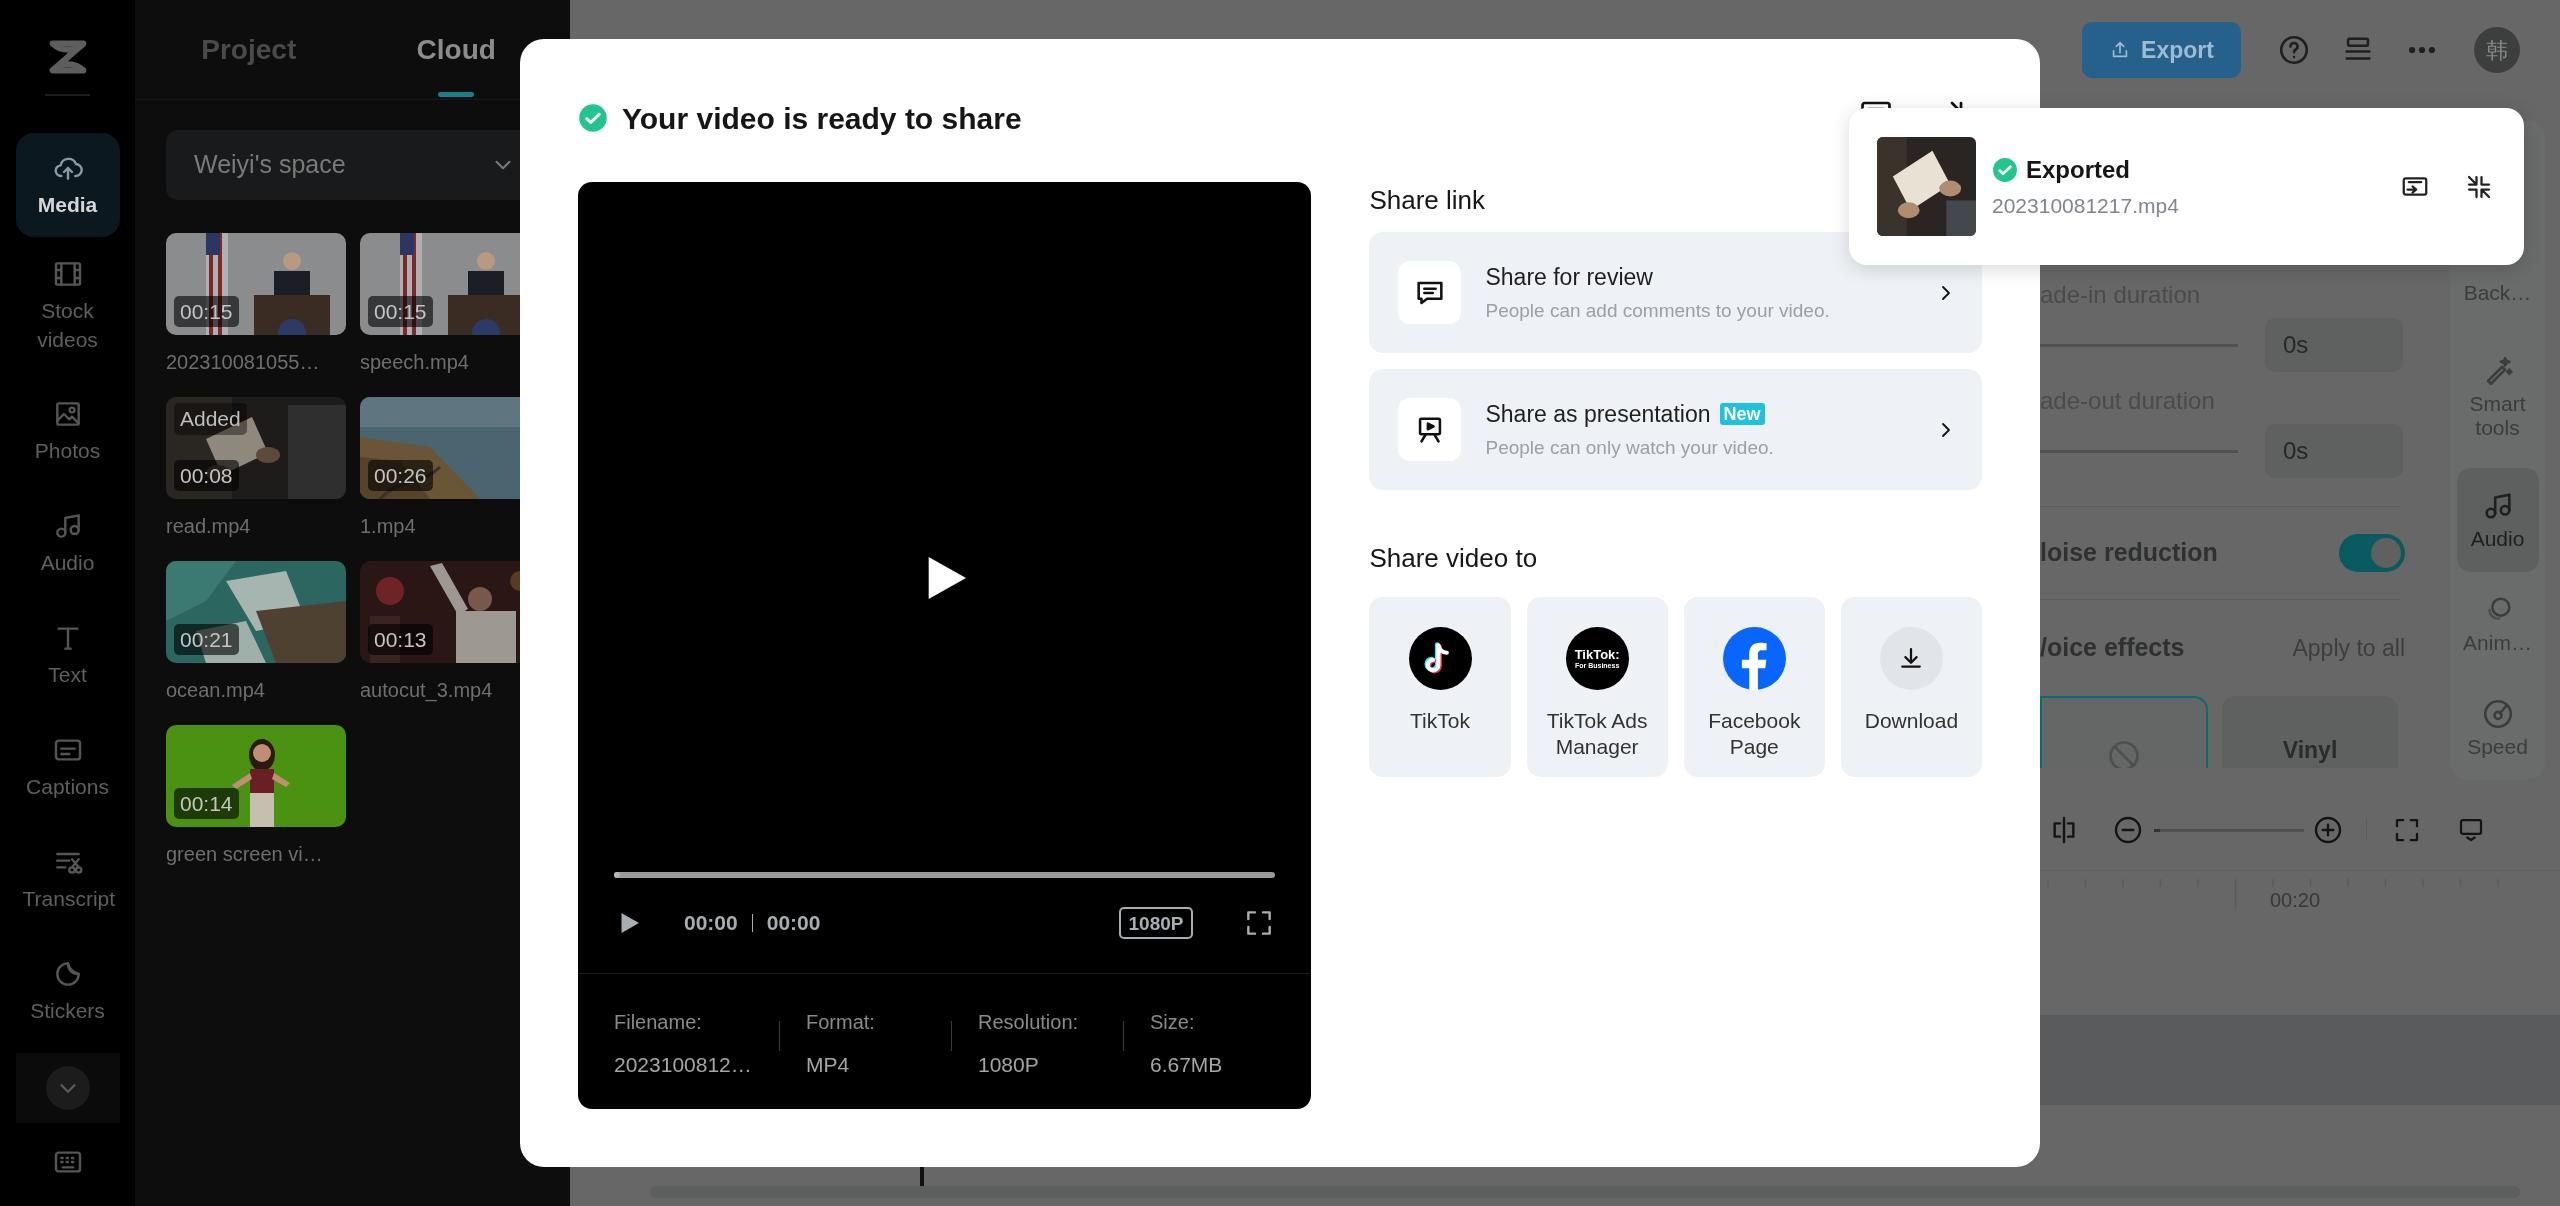 The height and width of the screenshot is (1206, 2560). I want to click on noise-reduction-label: loise reduction, so click(2129, 553).